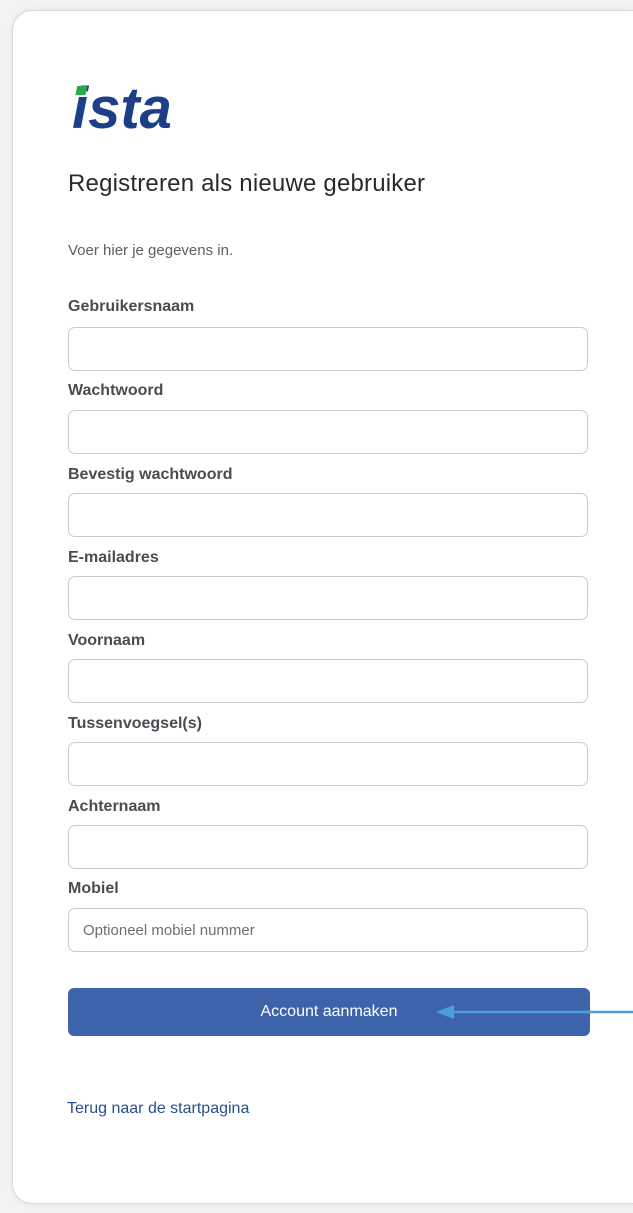 This screenshot has width=633, height=1213. What do you see at coordinates (328, 681) in the screenshot?
I see `first-name-input` at bounding box center [328, 681].